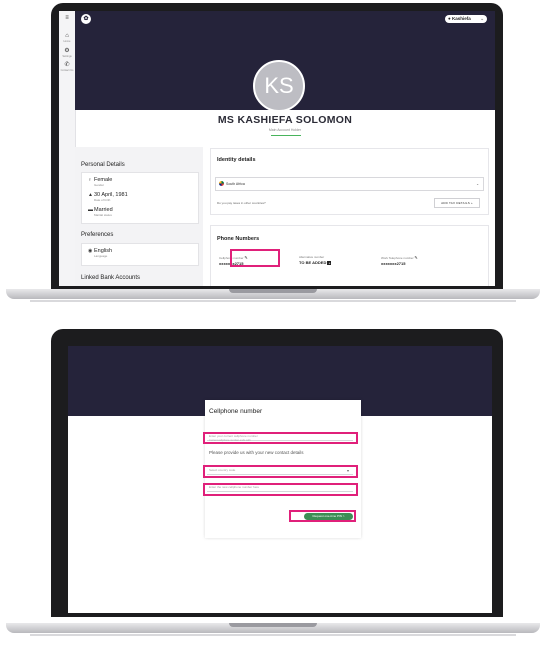  Describe the element at coordinates (273, 301) in the screenshot. I see `laptop-top-foot` at that location.